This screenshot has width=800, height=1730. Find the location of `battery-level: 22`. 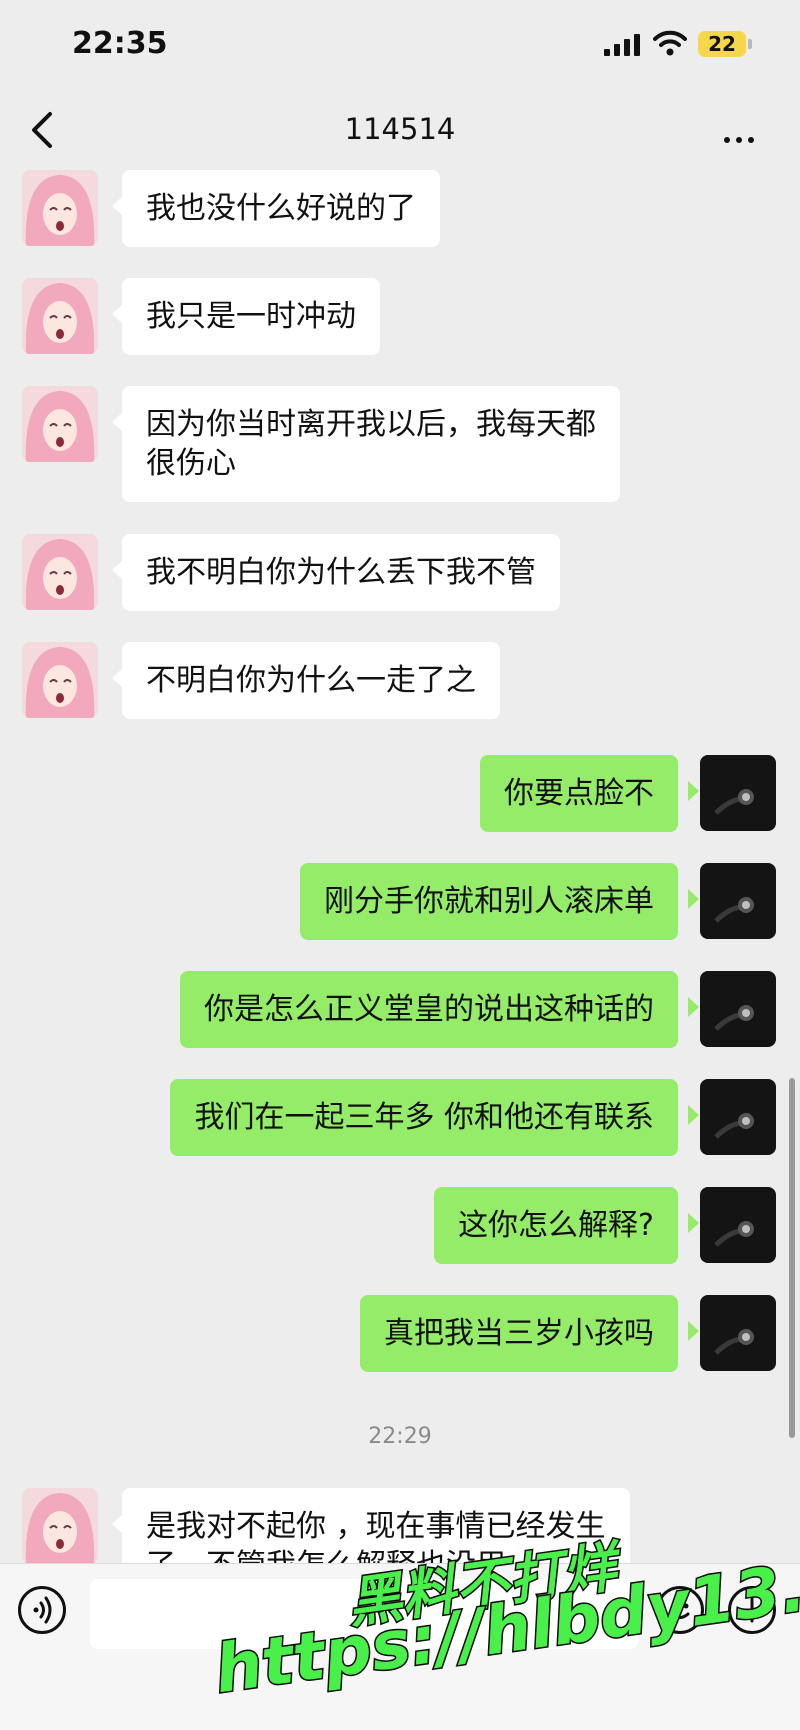

battery-level: 22 is located at coordinates (722, 44).